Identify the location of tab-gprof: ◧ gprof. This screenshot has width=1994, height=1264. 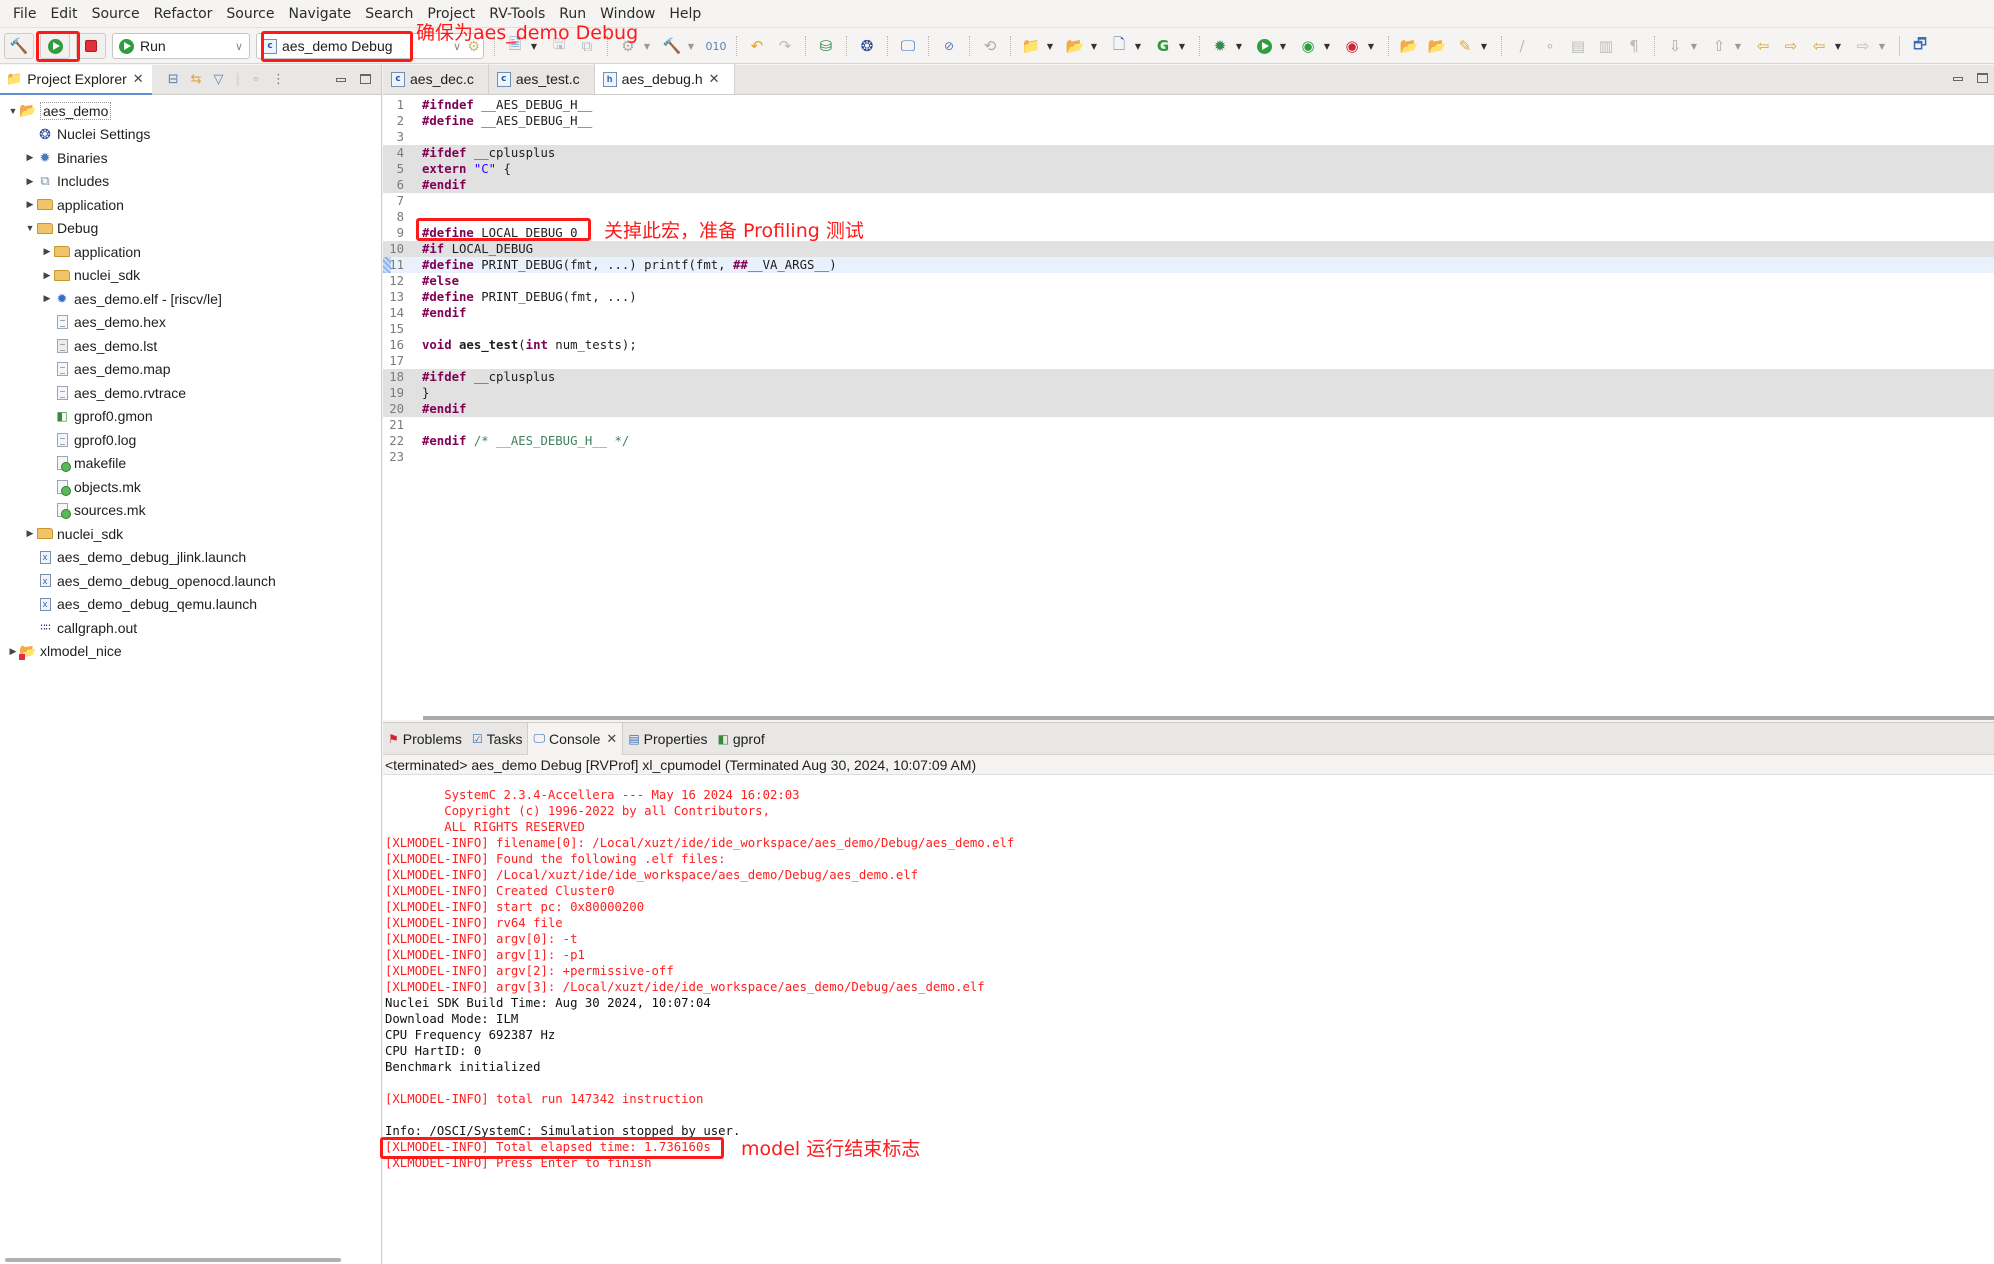
(740, 739).